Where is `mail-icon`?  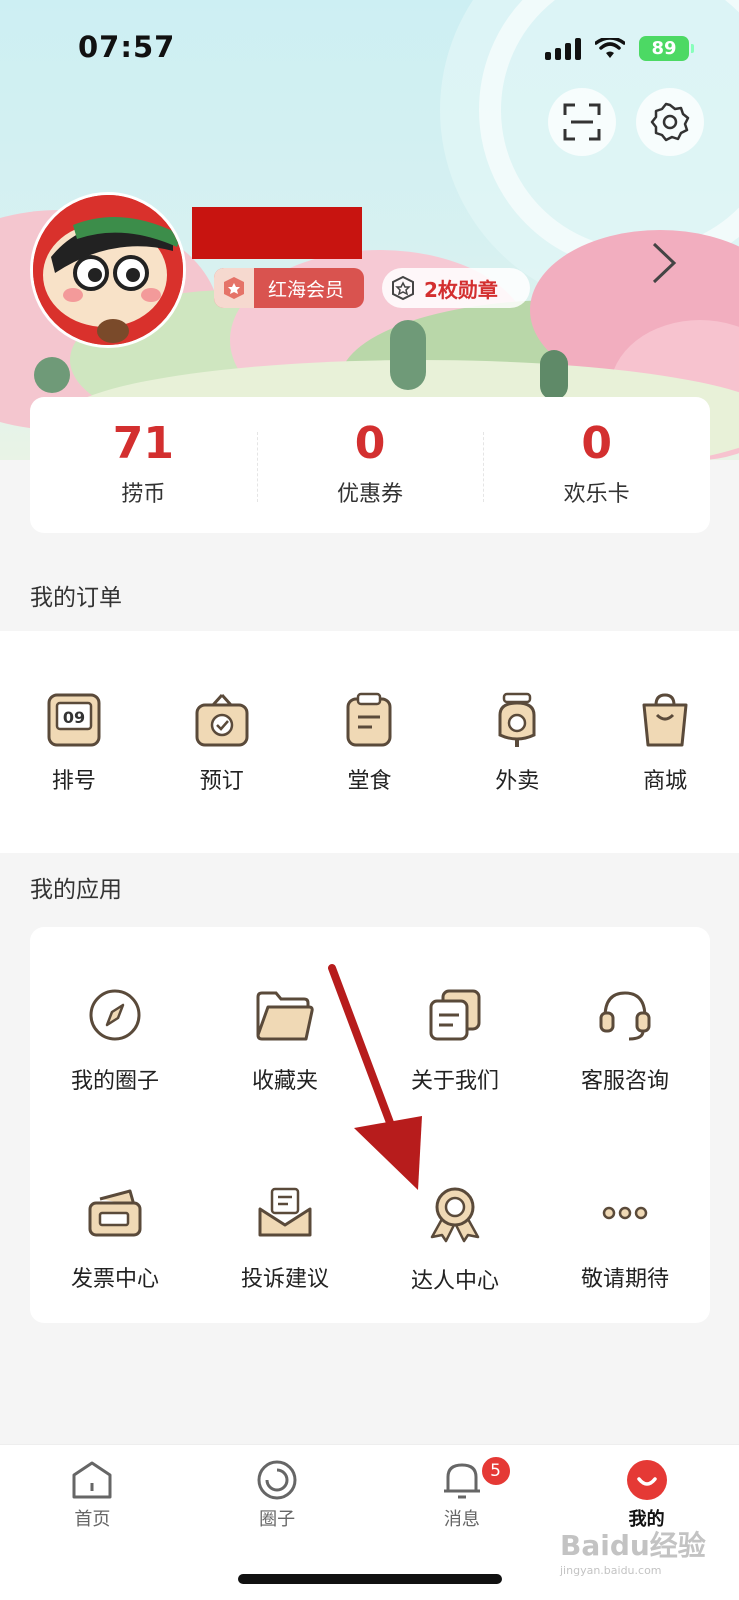 mail-icon is located at coordinates (285, 1212).